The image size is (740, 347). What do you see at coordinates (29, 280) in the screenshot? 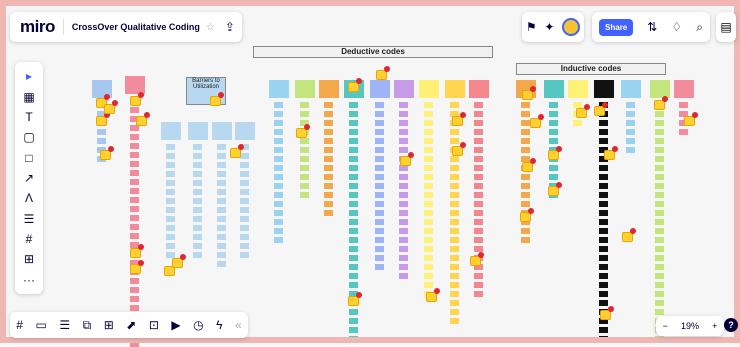
I see `tool-10-icon: ···` at bounding box center [29, 280].